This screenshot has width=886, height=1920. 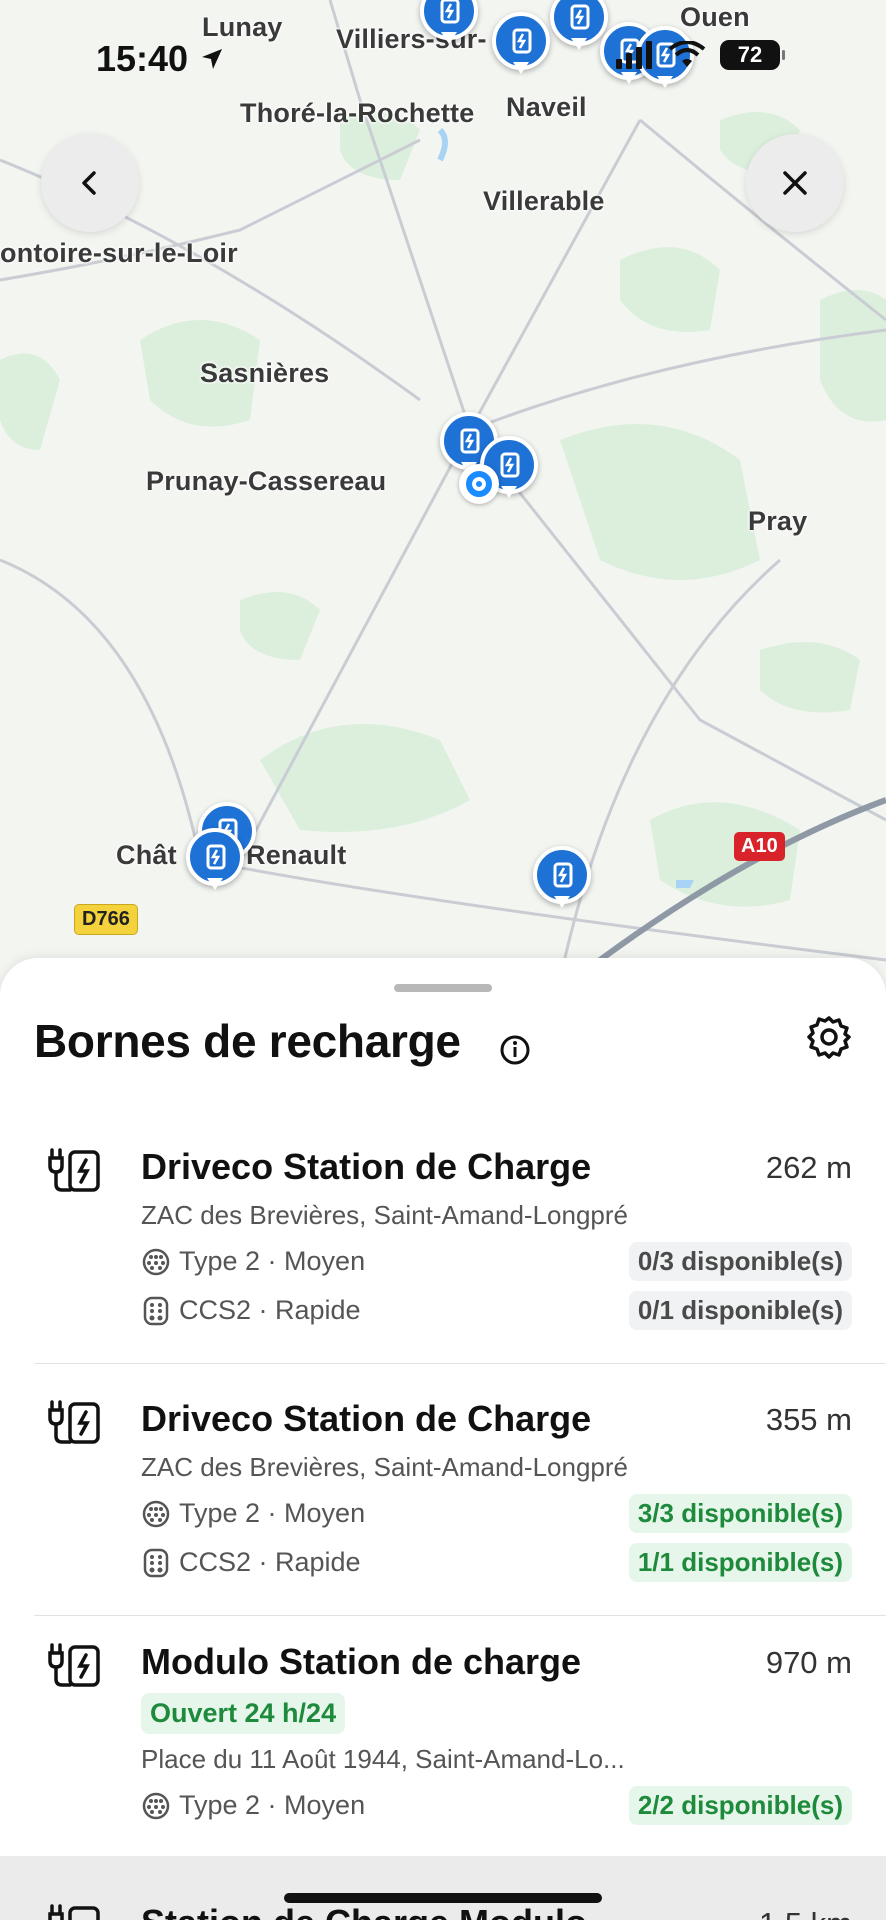 I want to click on map-label: Renault, so click(x=296, y=855).